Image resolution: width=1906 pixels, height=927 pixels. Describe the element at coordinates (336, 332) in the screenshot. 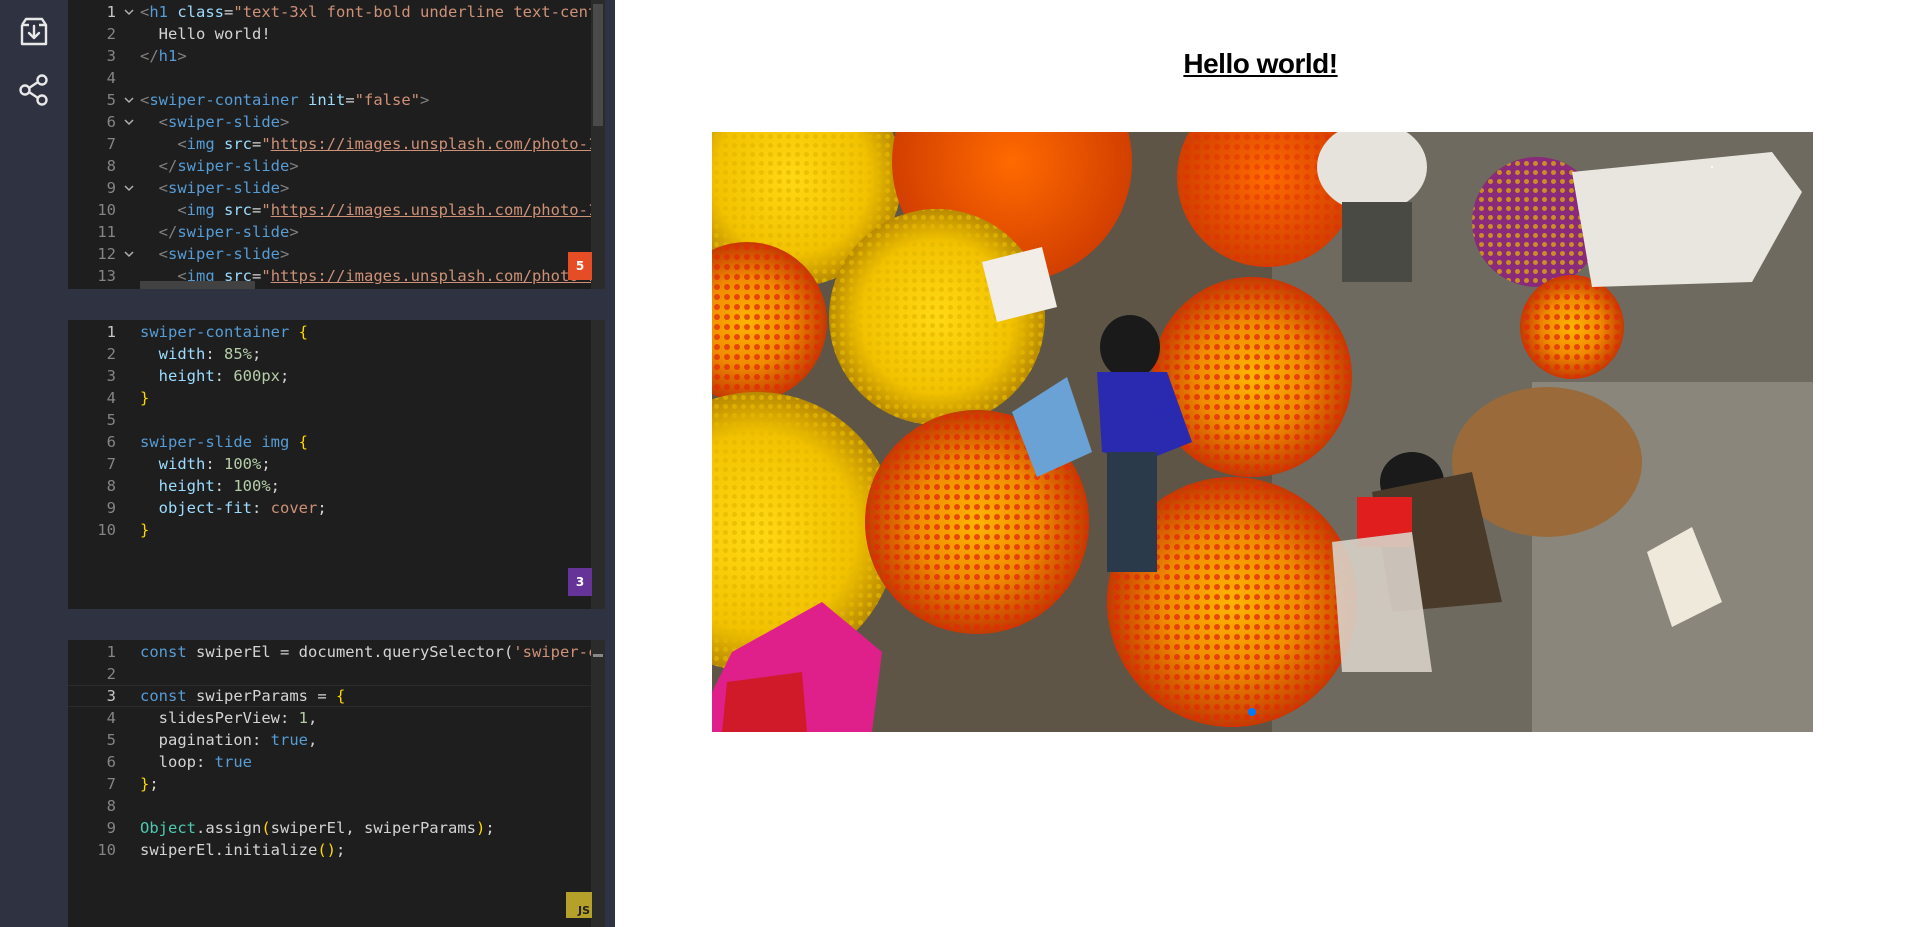

I see `code-line: 1 swiper-container {` at that location.